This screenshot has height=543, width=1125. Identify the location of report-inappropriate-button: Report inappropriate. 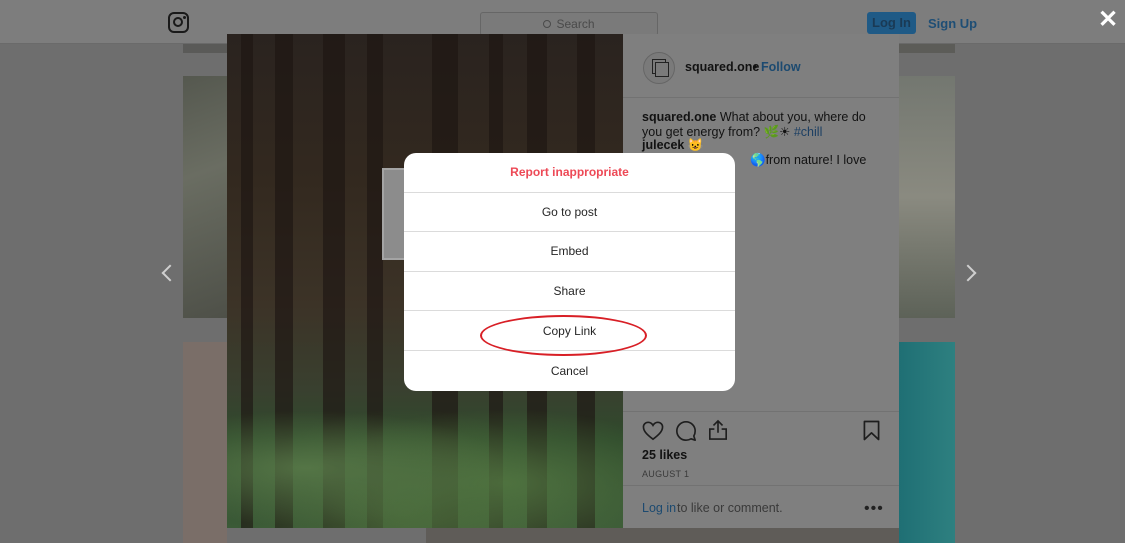
(569, 173).